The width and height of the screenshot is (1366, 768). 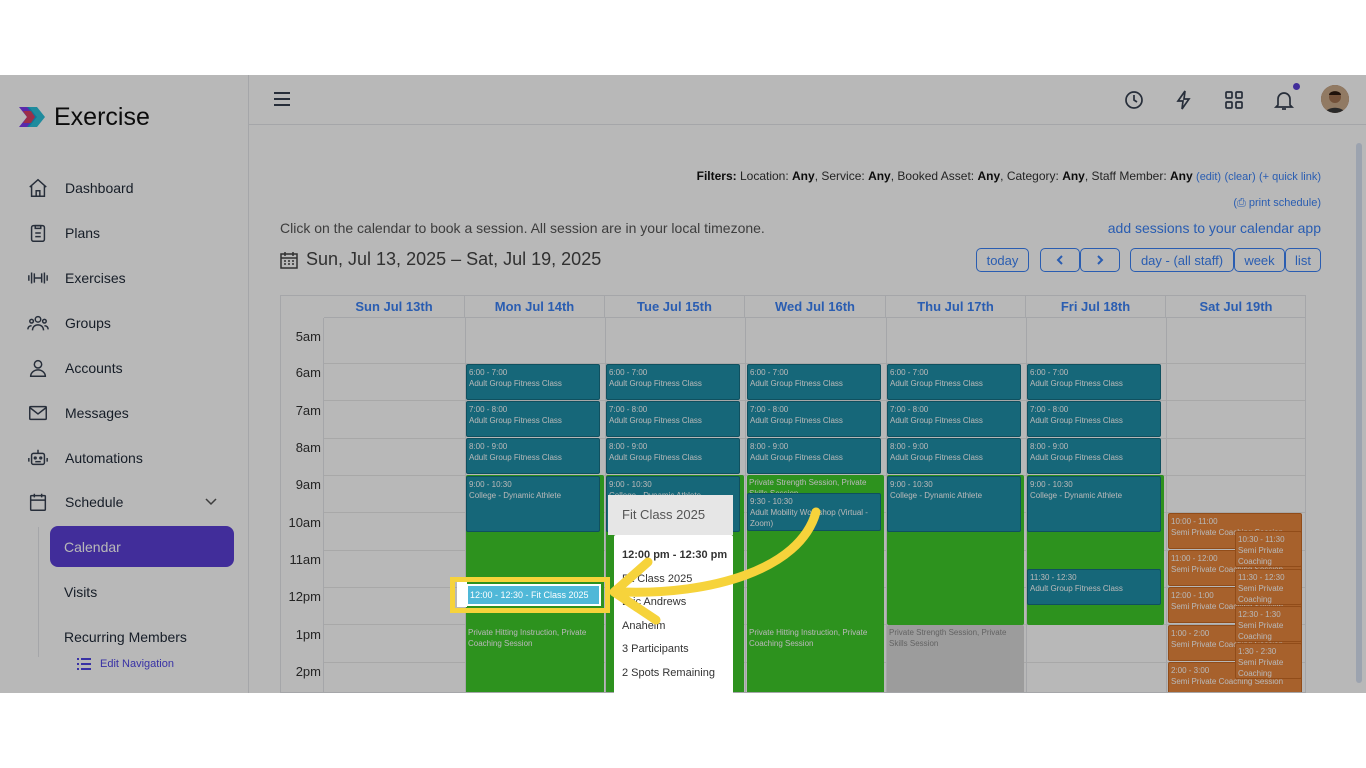 What do you see at coordinates (1359, 413) in the screenshot?
I see `scrollbar` at bounding box center [1359, 413].